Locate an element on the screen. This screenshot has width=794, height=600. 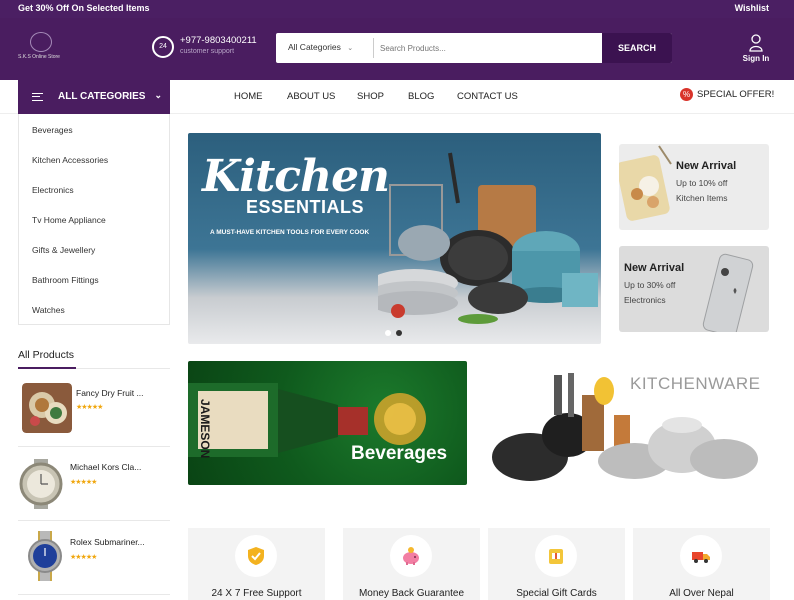
phone-illustration is located at coordinates (728, 292).